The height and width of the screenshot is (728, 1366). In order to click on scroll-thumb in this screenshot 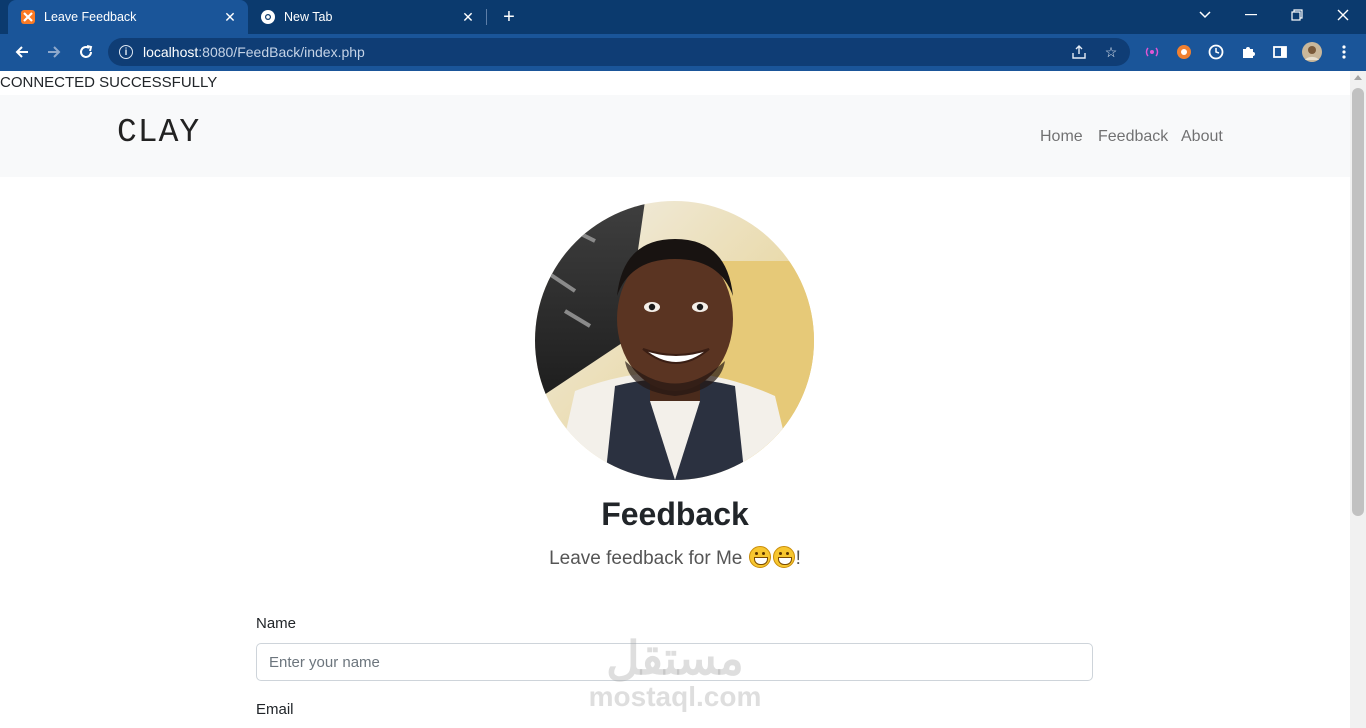, I will do `click(1358, 302)`.